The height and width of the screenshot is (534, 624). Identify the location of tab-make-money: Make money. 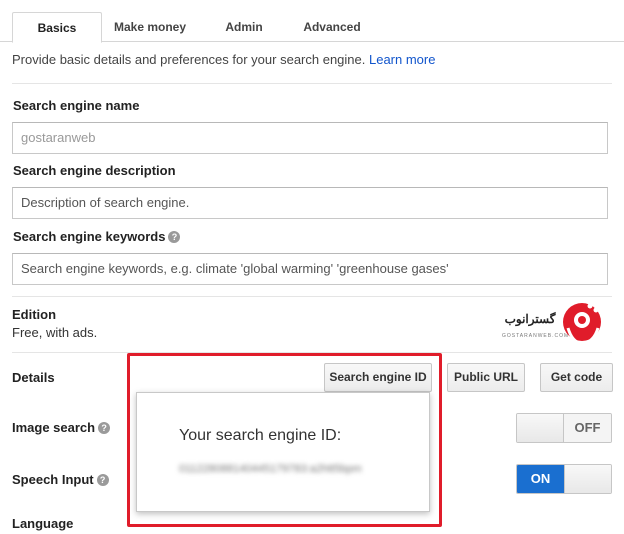
(150, 27).